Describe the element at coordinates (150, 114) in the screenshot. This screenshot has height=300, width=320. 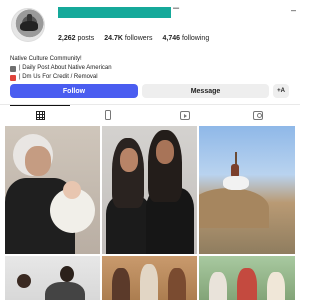
I see `profile-tabs` at that location.